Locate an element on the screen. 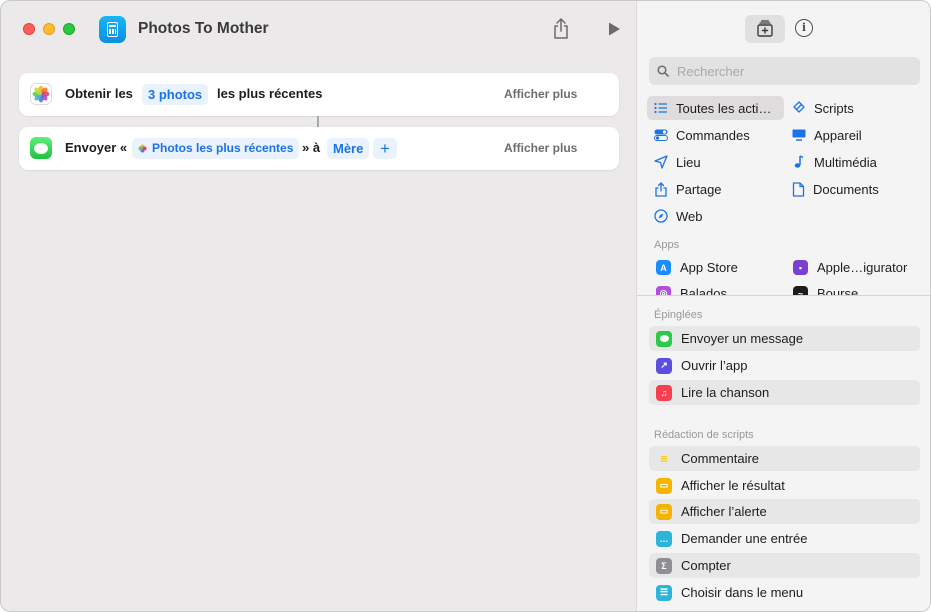 Image resolution: width=931 pixels, height=612 pixels. pinned-open-app: ↗ Ouvrir l’app is located at coordinates (784, 365).